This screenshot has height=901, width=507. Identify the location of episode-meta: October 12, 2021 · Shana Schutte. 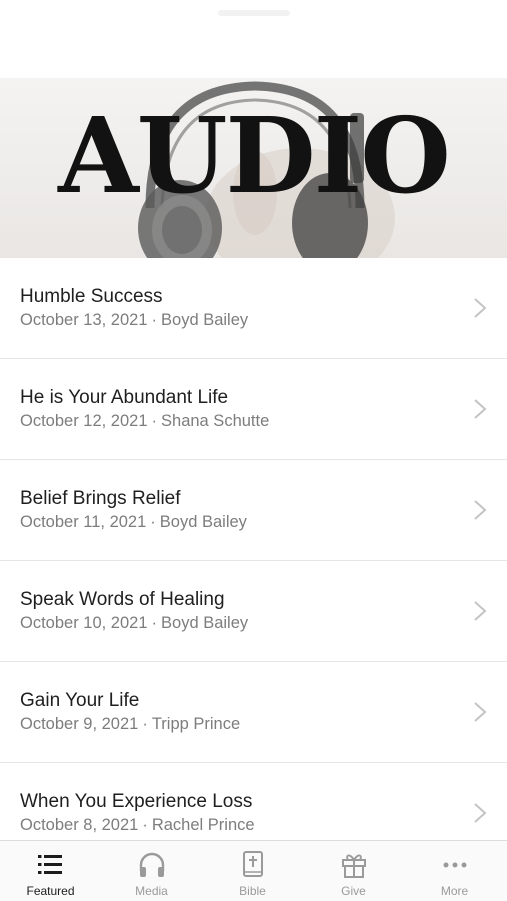
(145, 421).